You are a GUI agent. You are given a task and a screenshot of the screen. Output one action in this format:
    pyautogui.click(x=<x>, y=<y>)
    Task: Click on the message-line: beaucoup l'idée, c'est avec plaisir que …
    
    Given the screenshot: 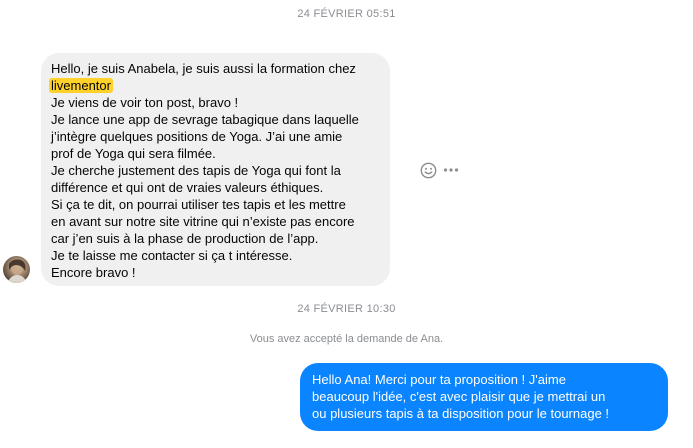 What is the action you would take?
    pyautogui.click(x=459, y=396)
    